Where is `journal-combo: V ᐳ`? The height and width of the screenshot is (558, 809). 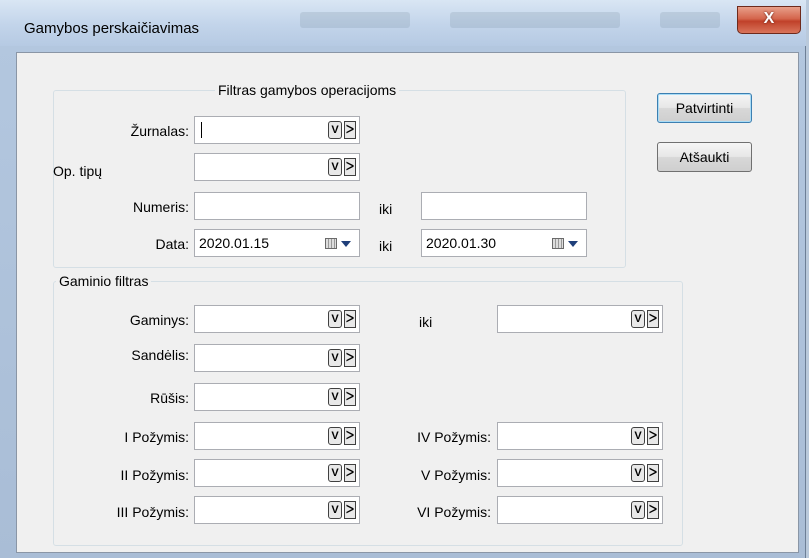 journal-combo: V ᐳ is located at coordinates (277, 130).